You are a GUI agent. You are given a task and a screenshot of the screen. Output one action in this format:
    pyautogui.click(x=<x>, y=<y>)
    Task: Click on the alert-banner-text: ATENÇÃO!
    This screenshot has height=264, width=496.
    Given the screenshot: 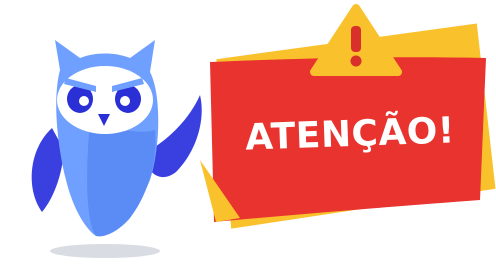 What is the action you would take?
    pyautogui.click(x=350, y=134)
    